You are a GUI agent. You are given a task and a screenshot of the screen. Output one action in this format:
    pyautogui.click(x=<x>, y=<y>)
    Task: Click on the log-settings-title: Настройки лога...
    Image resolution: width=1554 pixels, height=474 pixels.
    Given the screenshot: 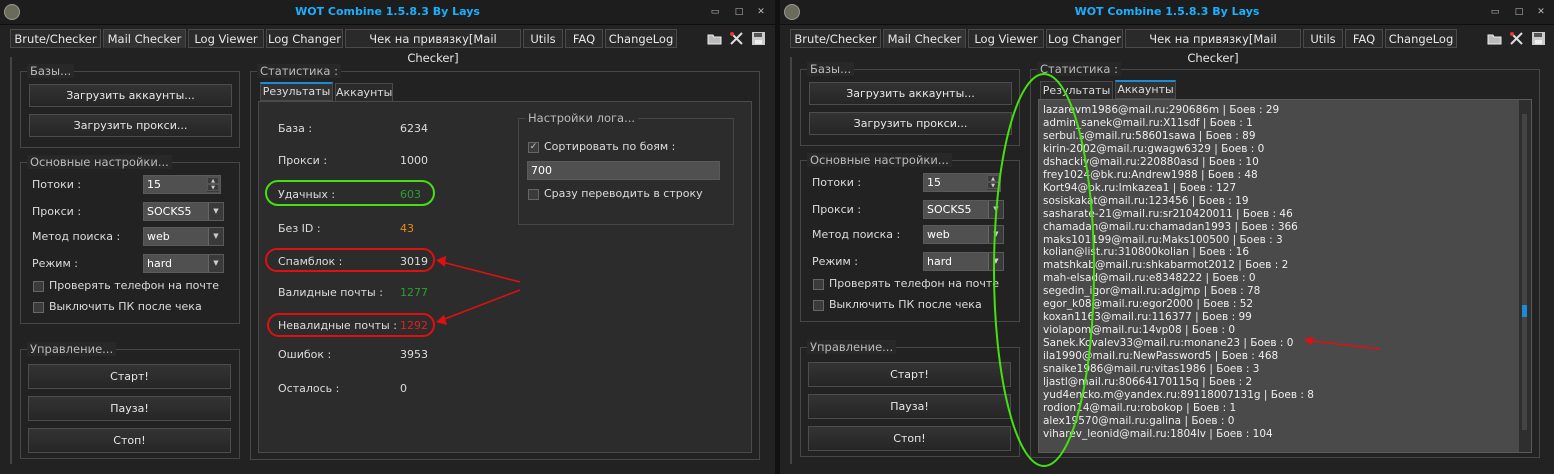 What is the action you would take?
    pyautogui.click(x=582, y=118)
    